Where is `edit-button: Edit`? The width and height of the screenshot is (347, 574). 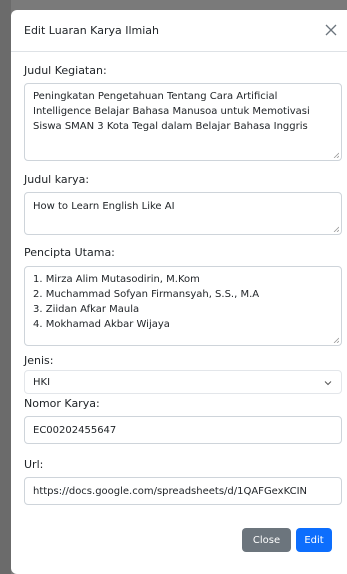 edit-button: Edit is located at coordinates (314, 540).